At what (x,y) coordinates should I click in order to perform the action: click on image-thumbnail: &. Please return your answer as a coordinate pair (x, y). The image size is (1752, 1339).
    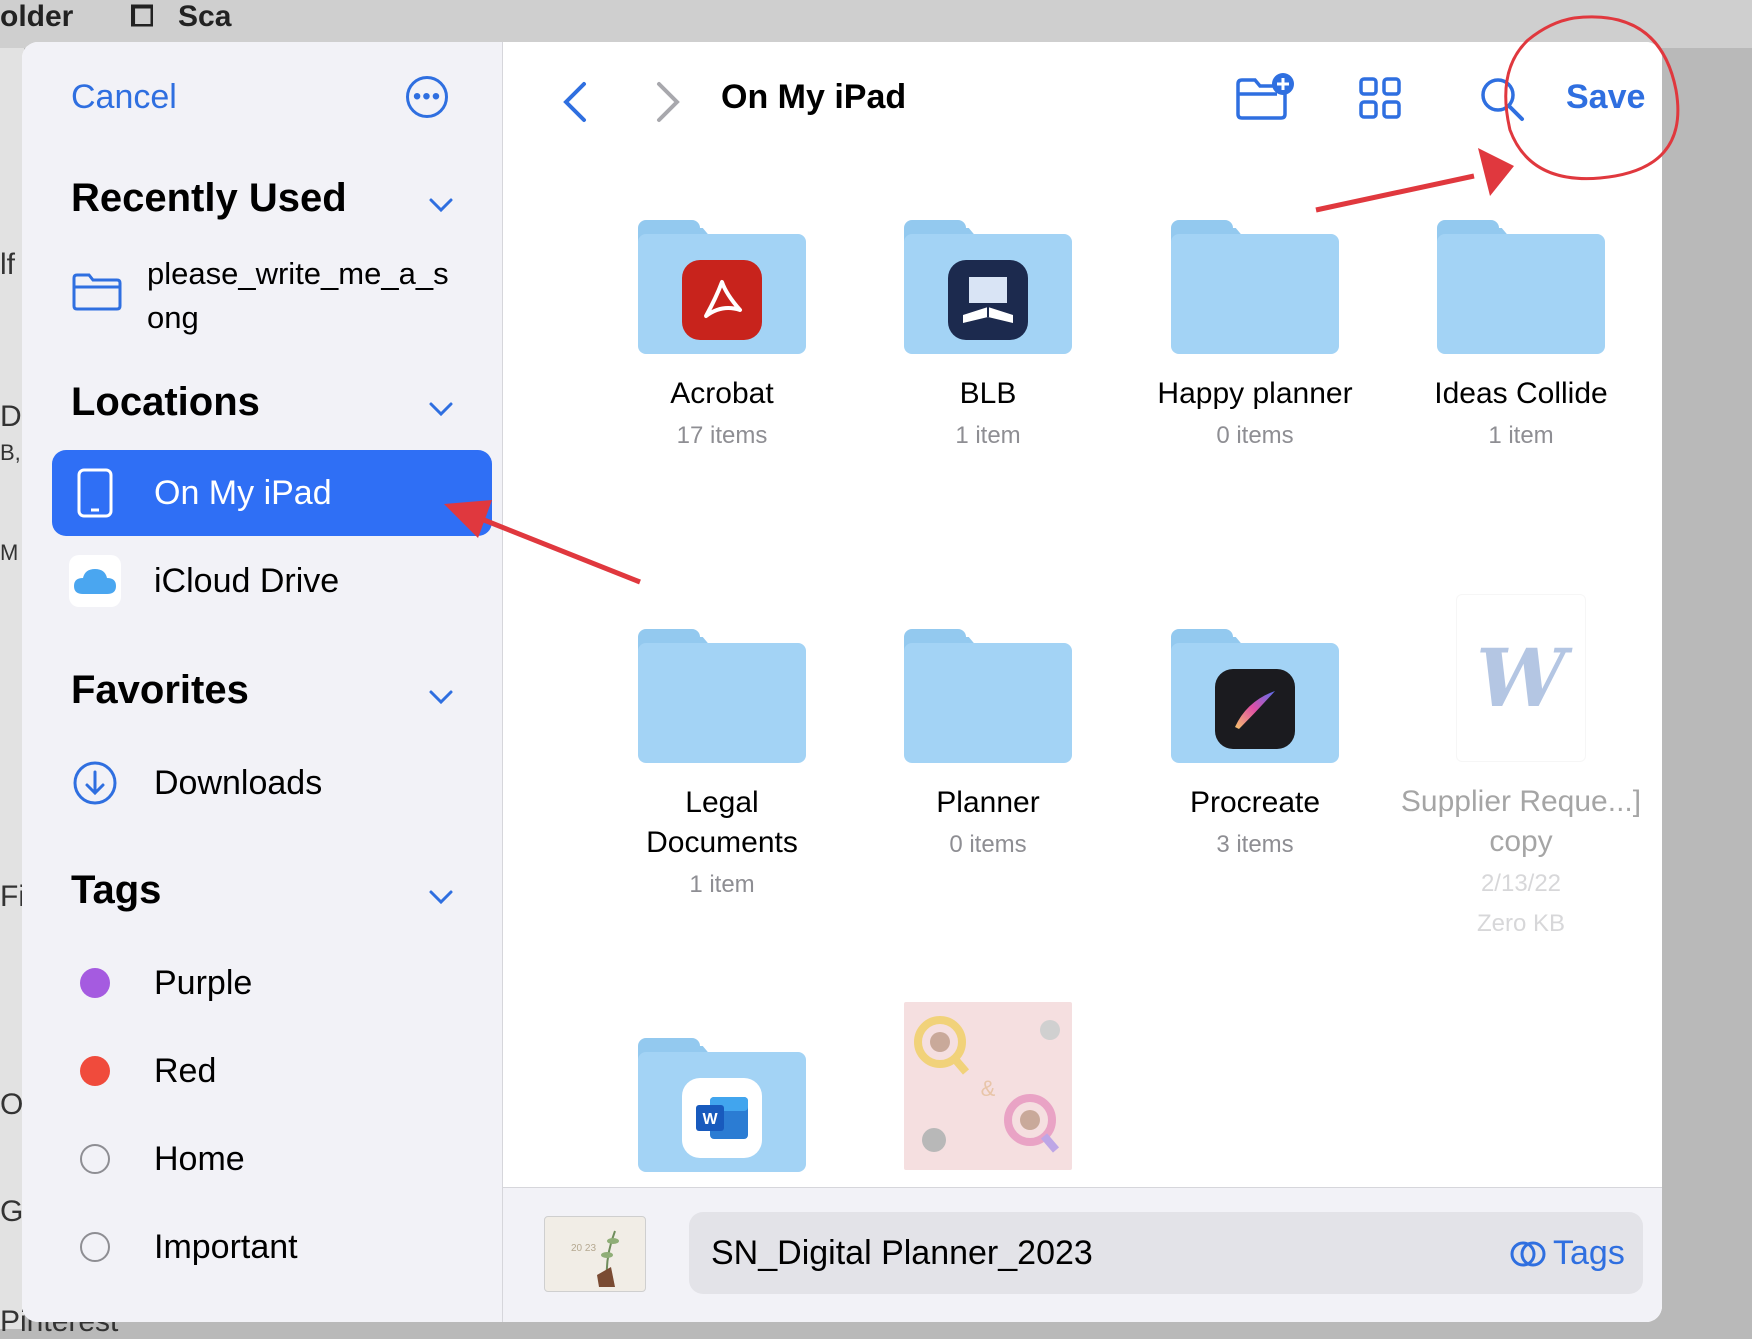
    Looking at the image, I should click on (988, 1086).